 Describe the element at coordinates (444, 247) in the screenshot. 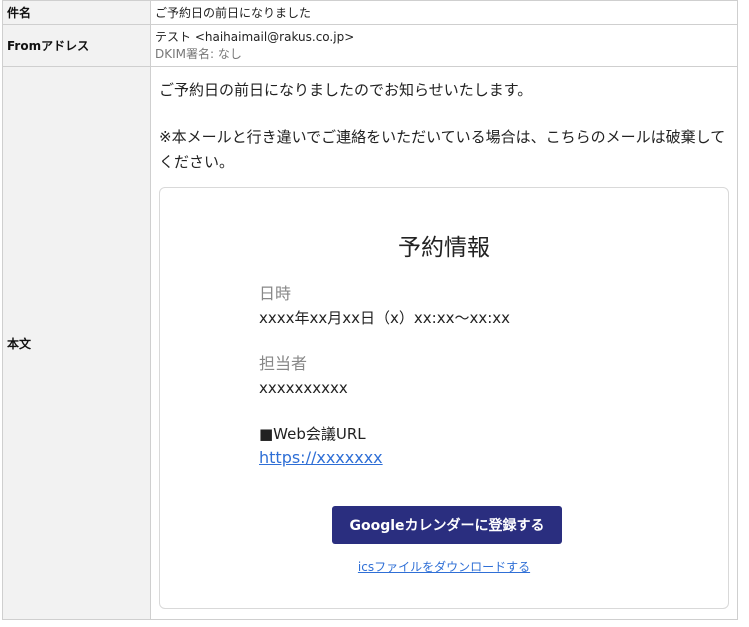

I see `card-title: 予約情報` at that location.